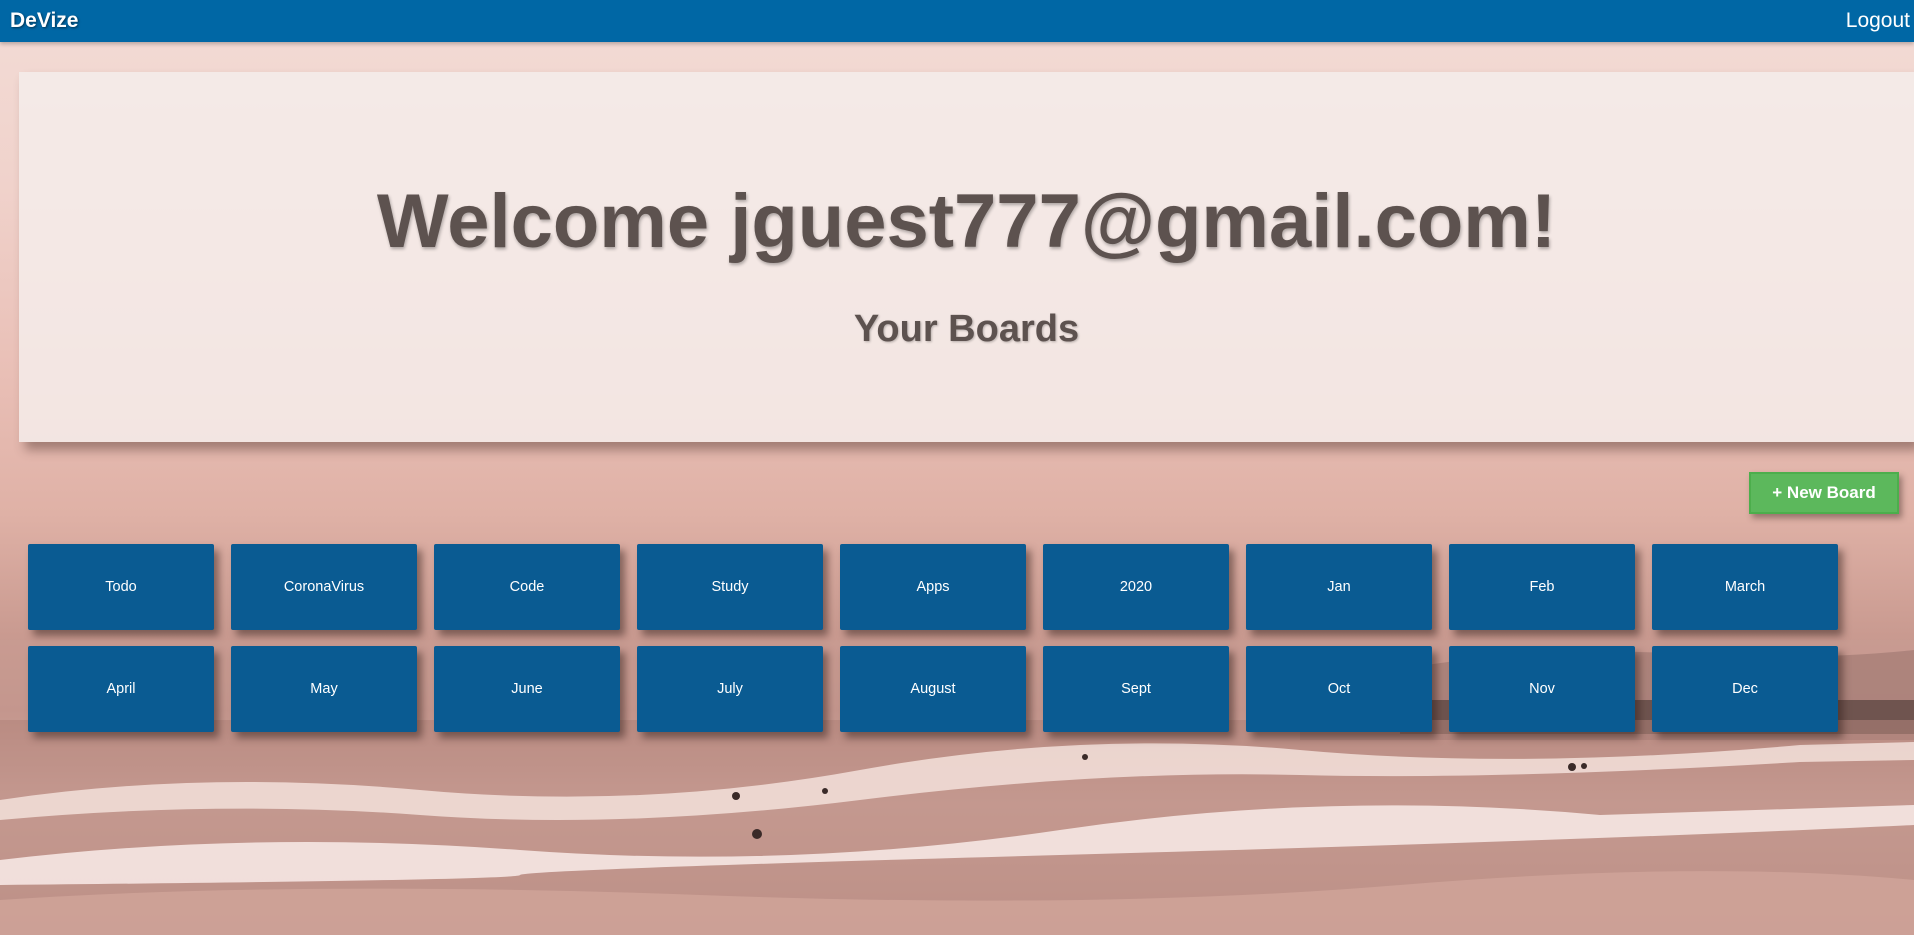  I want to click on board-tile: Oct, so click(1339, 689).